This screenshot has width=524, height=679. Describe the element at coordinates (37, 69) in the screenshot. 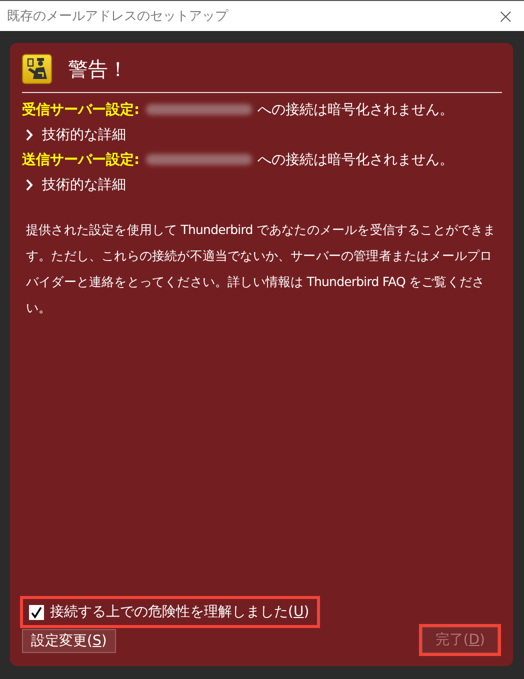

I see `officer-icon` at that location.